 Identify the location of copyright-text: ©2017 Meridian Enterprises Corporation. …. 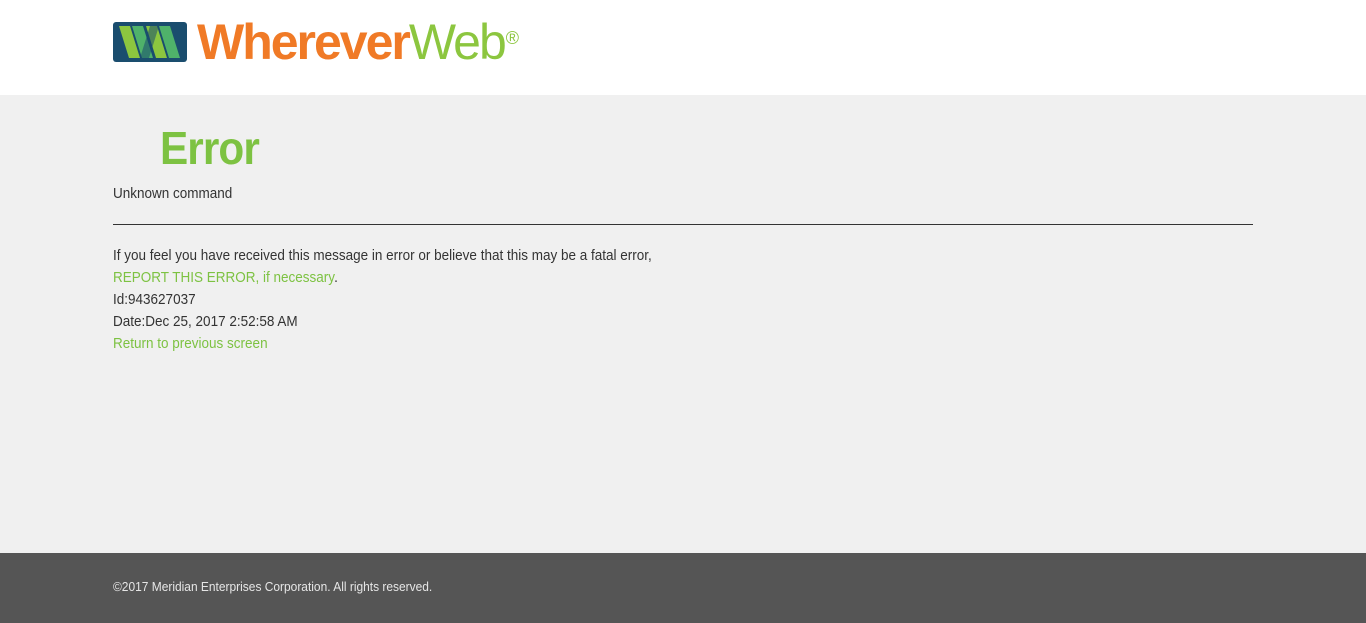
(273, 586).